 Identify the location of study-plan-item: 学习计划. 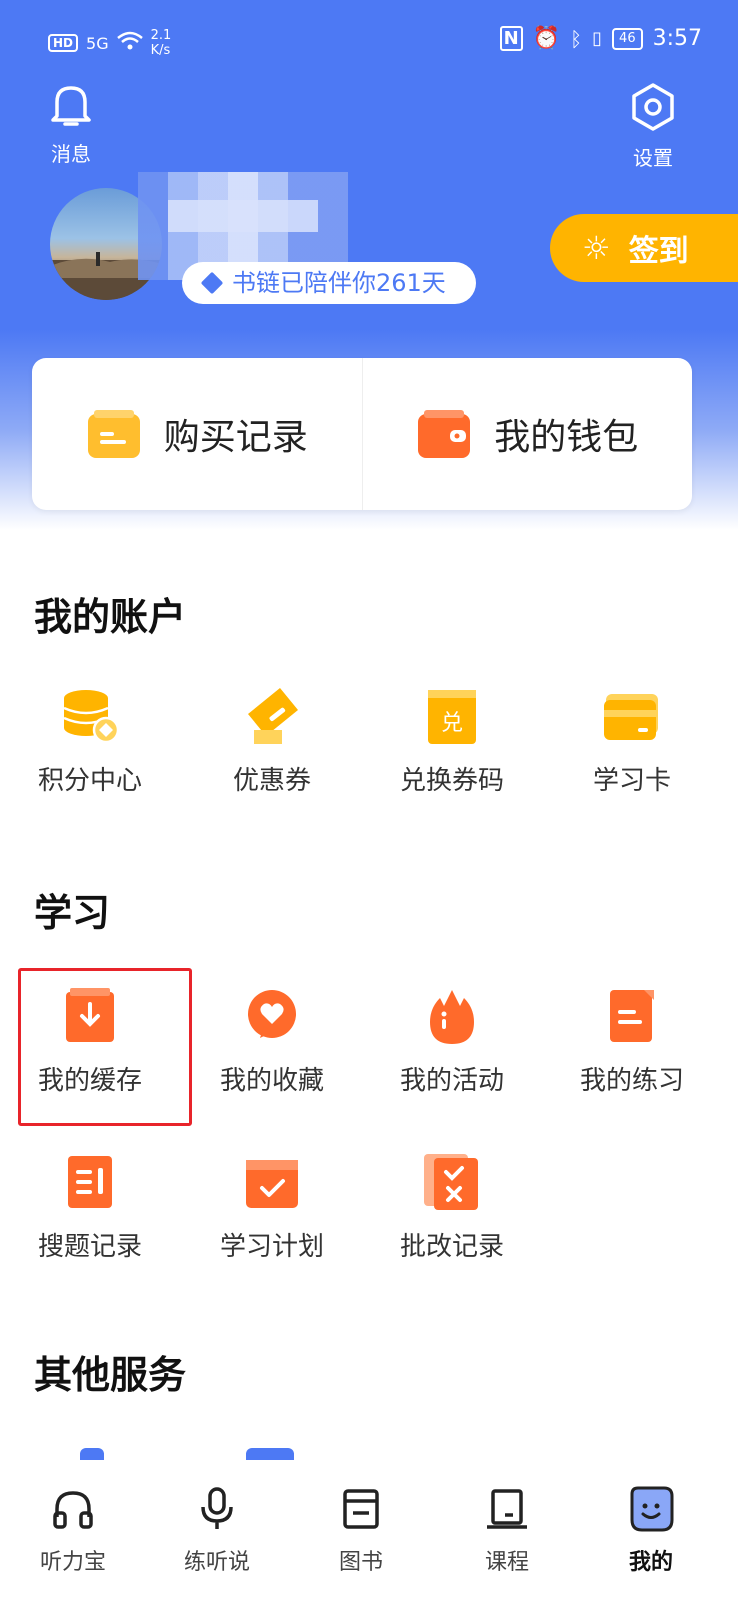
(272, 1207).